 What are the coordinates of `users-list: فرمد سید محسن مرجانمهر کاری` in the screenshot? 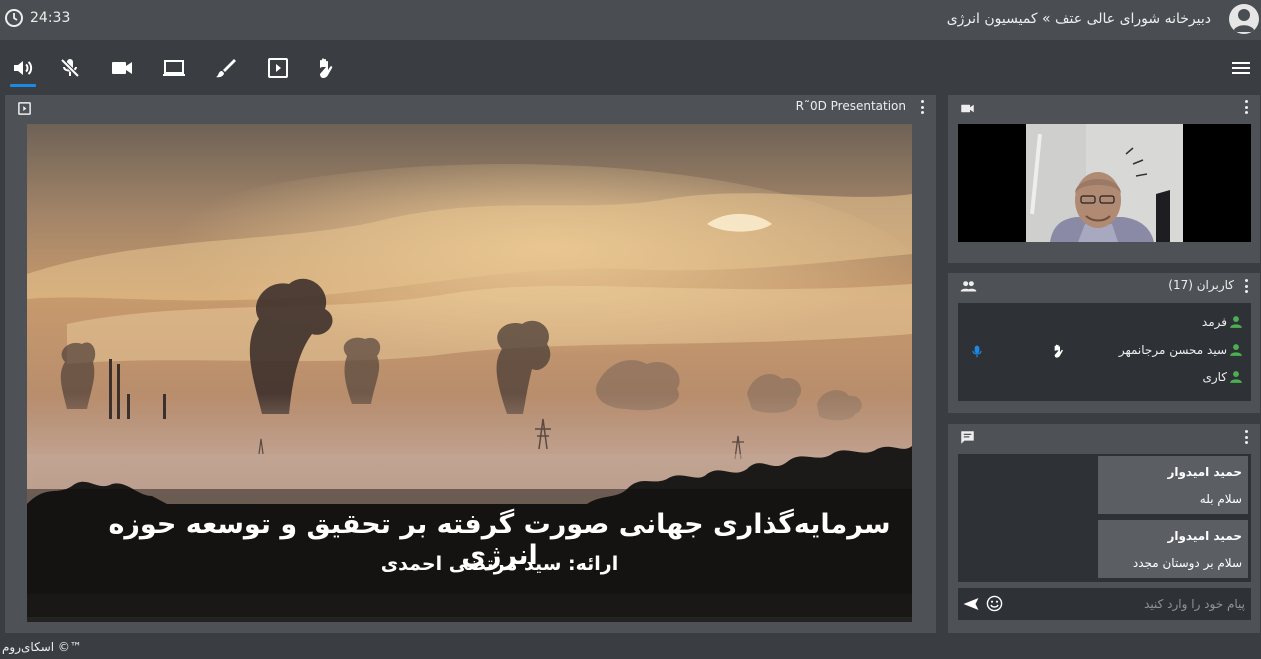 It's located at (1104, 352).